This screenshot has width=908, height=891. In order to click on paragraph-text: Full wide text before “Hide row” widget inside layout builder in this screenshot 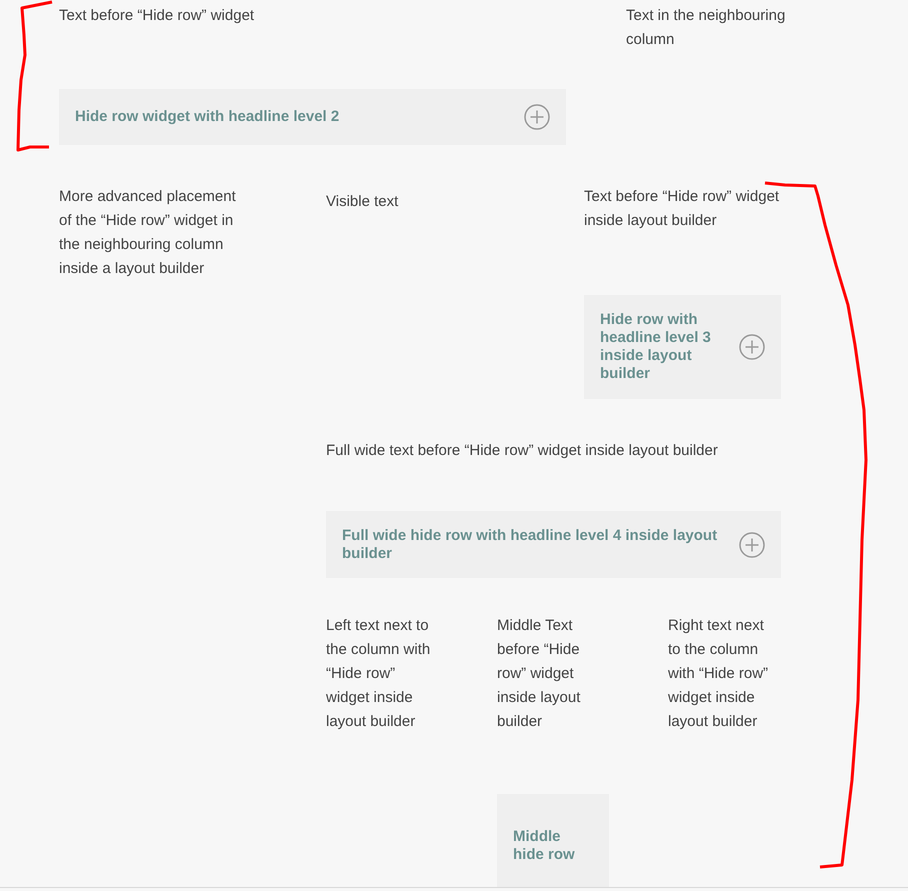, I will do `click(522, 451)`.